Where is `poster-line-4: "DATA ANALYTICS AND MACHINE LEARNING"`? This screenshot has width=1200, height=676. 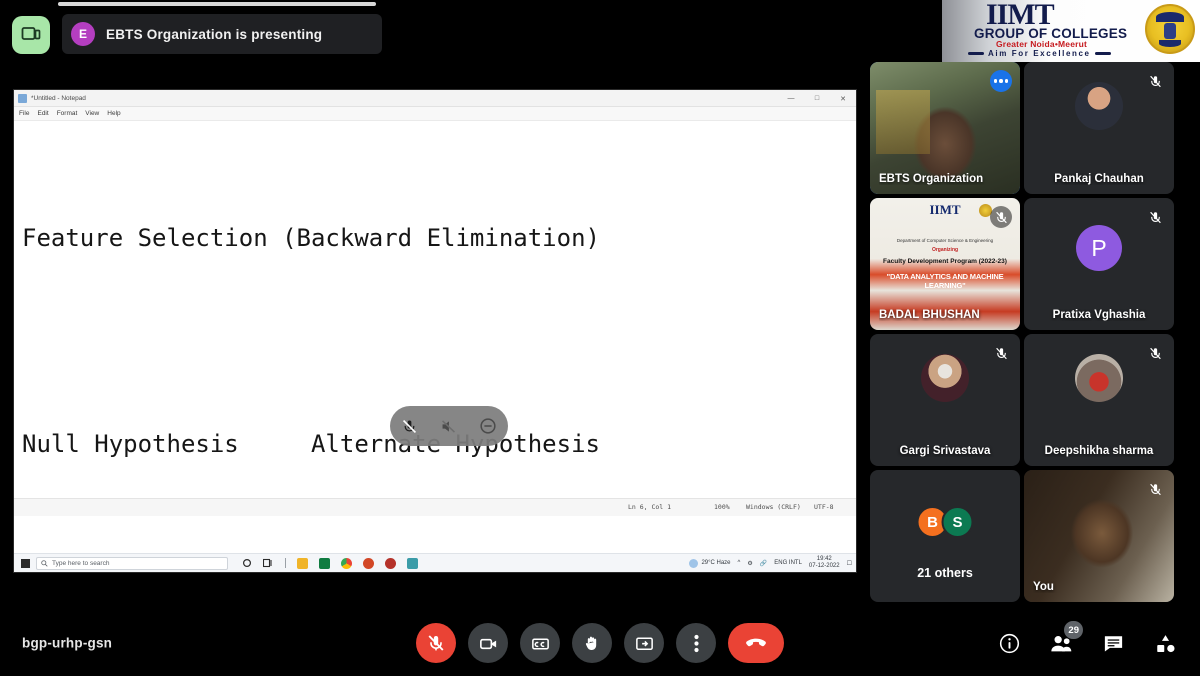 poster-line-4: "DATA ANALYTICS AND MACHINE LEARNING" is located at coordinates (945, 281).